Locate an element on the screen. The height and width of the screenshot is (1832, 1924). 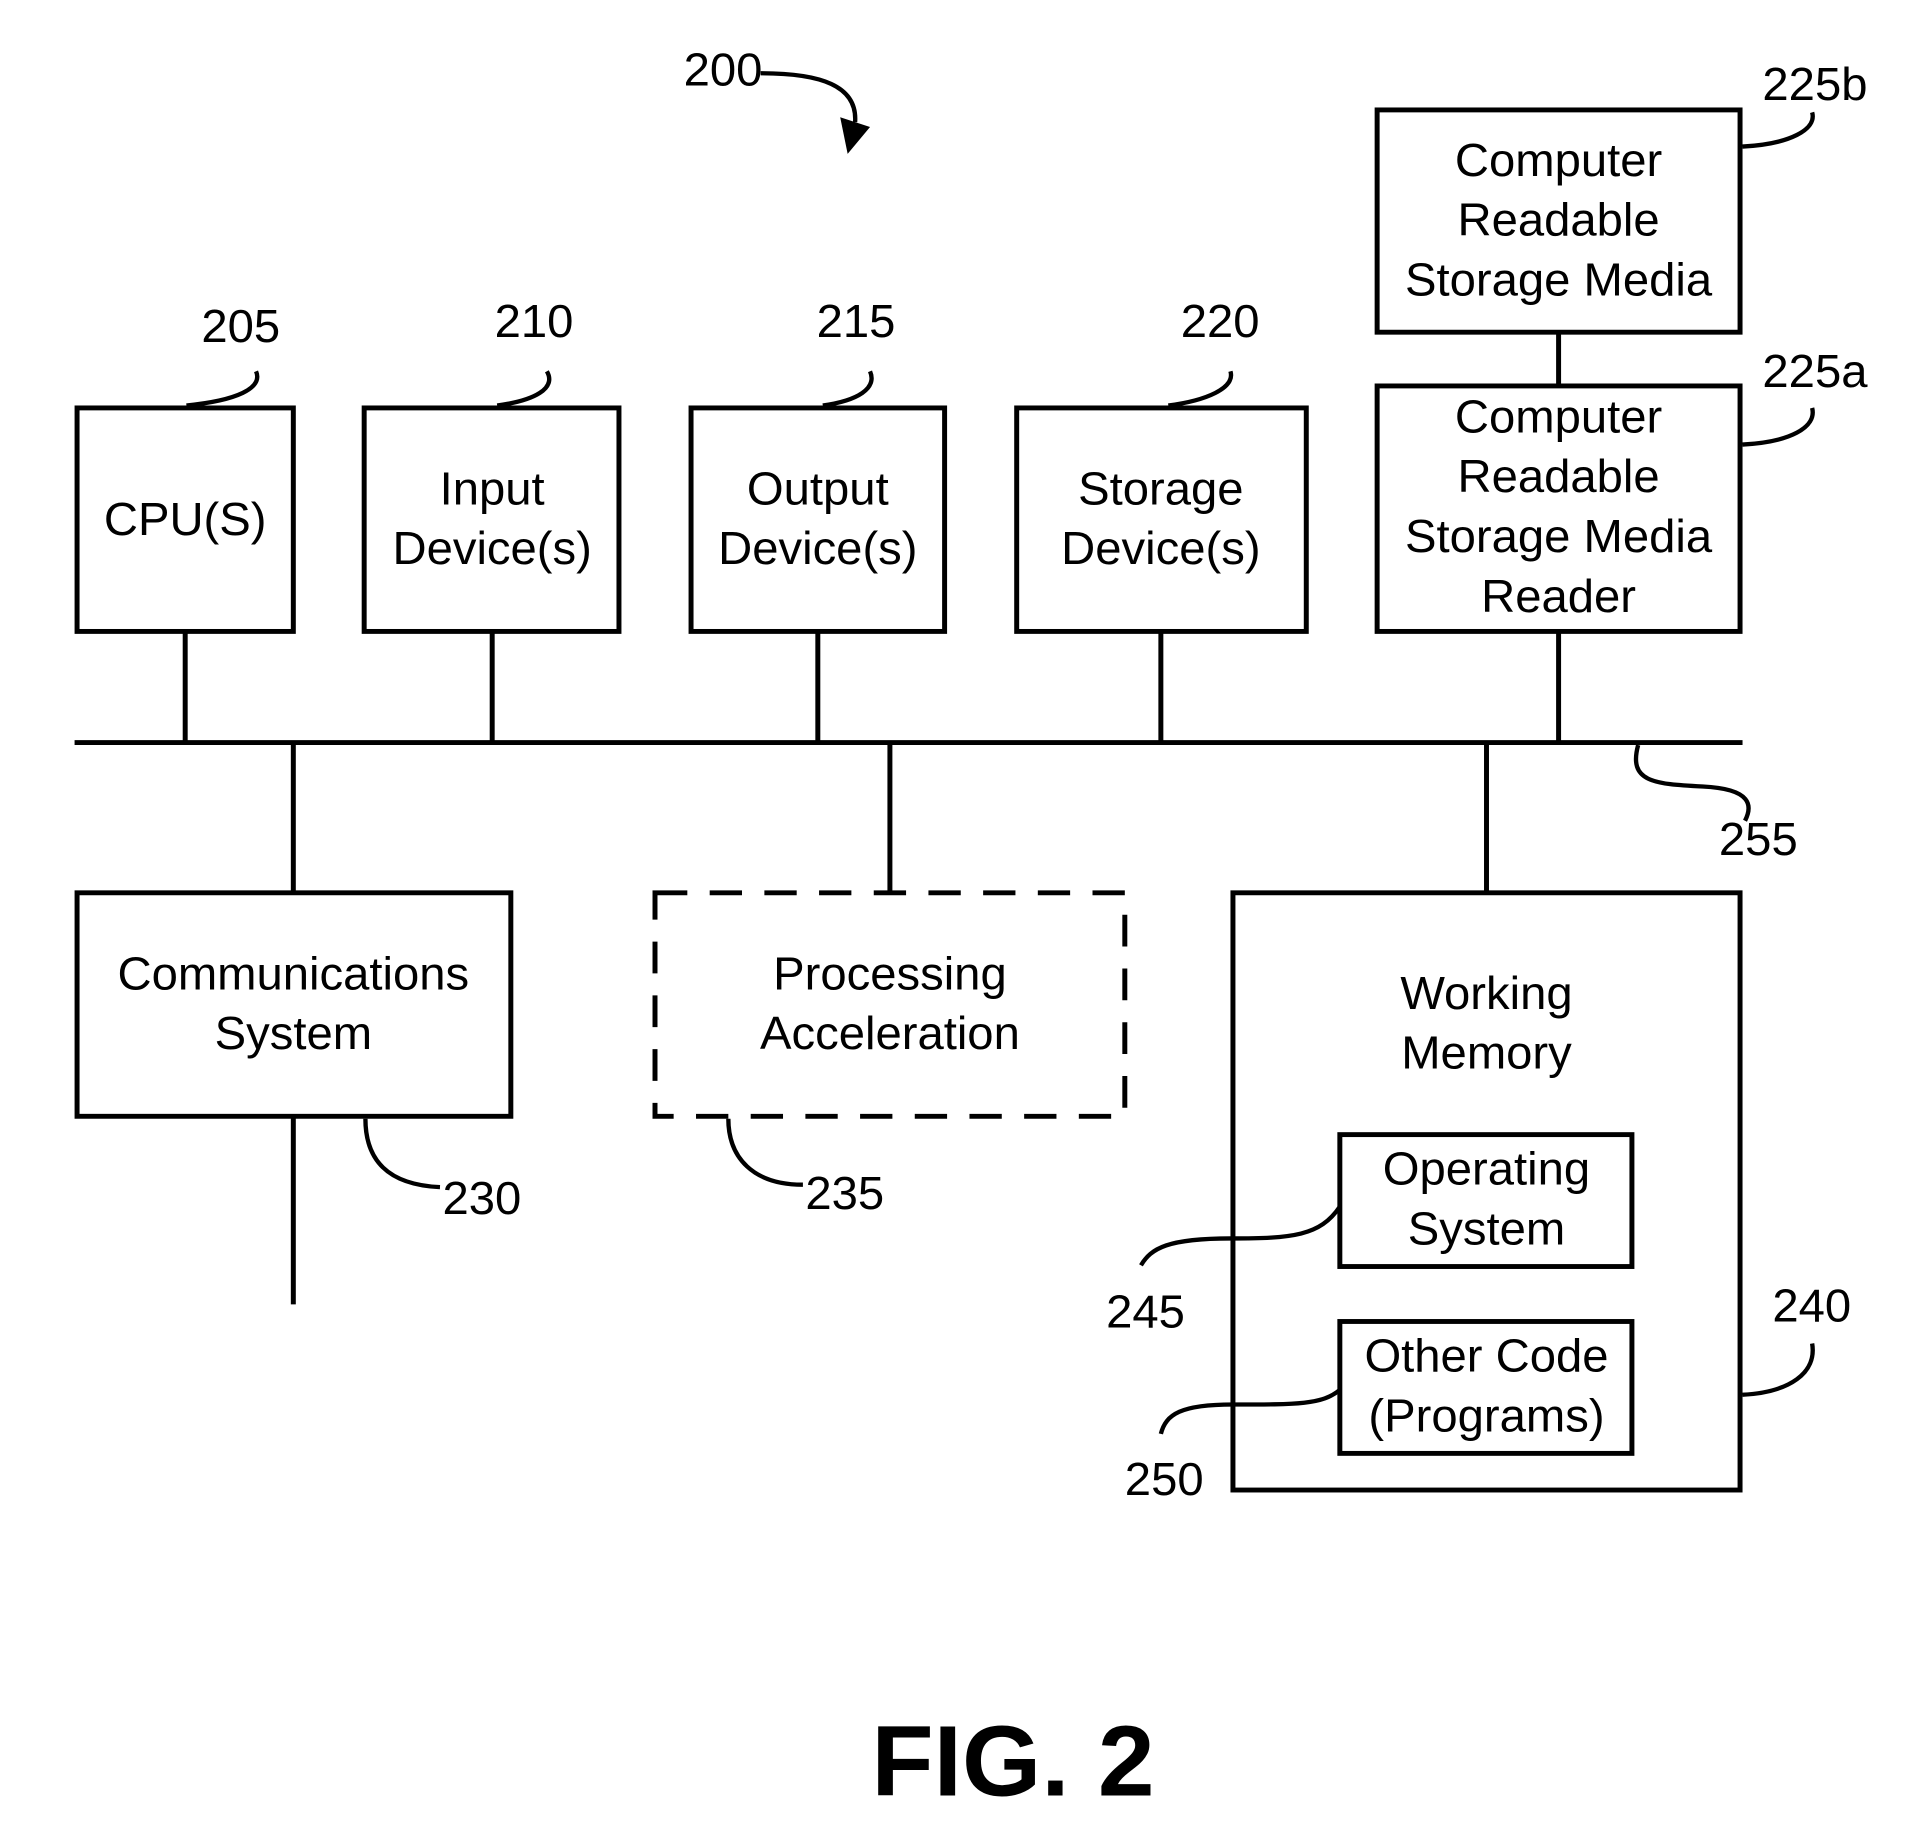
os-label-line2: System is located at coordinates (1486, 1229).